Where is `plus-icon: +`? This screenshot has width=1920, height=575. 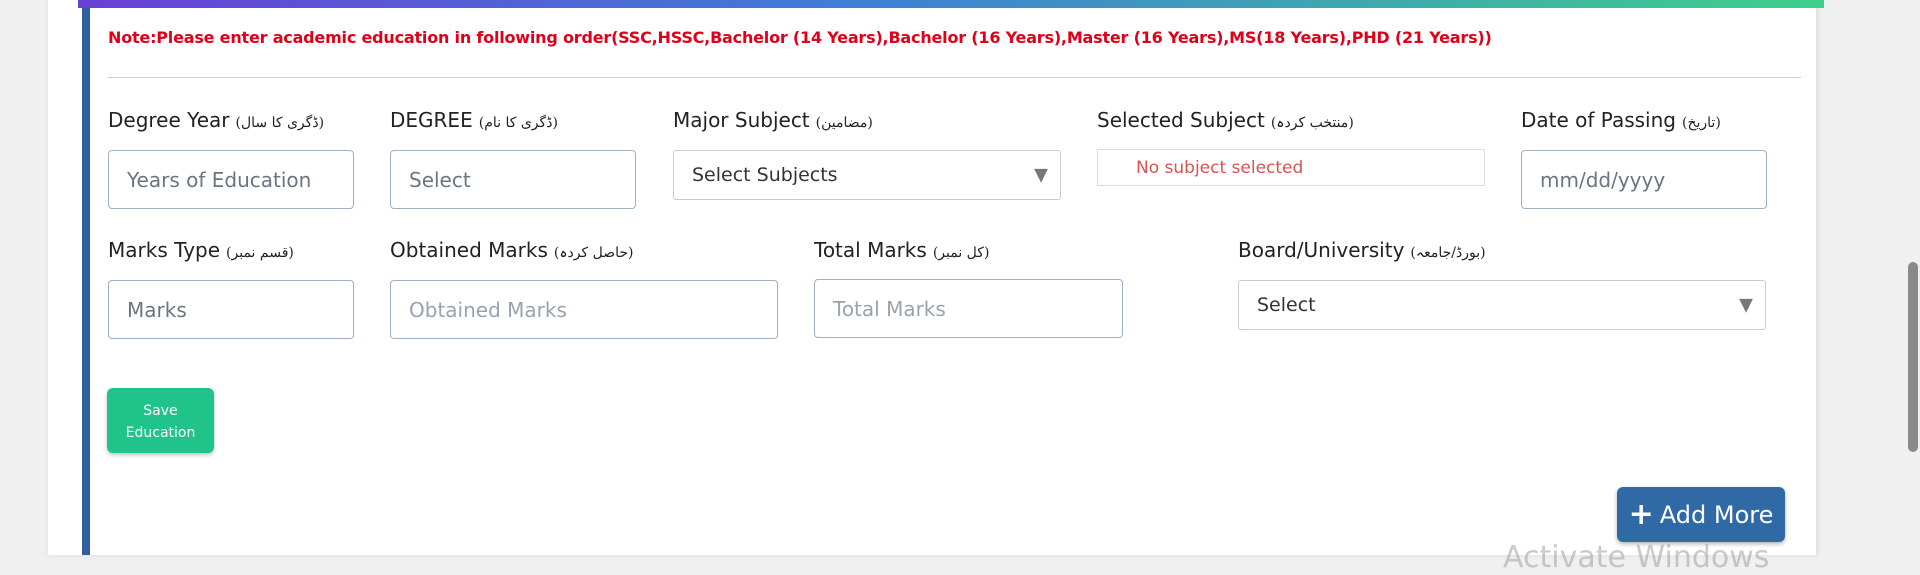 plus-icon: + is located at coordinates (1641, 514).